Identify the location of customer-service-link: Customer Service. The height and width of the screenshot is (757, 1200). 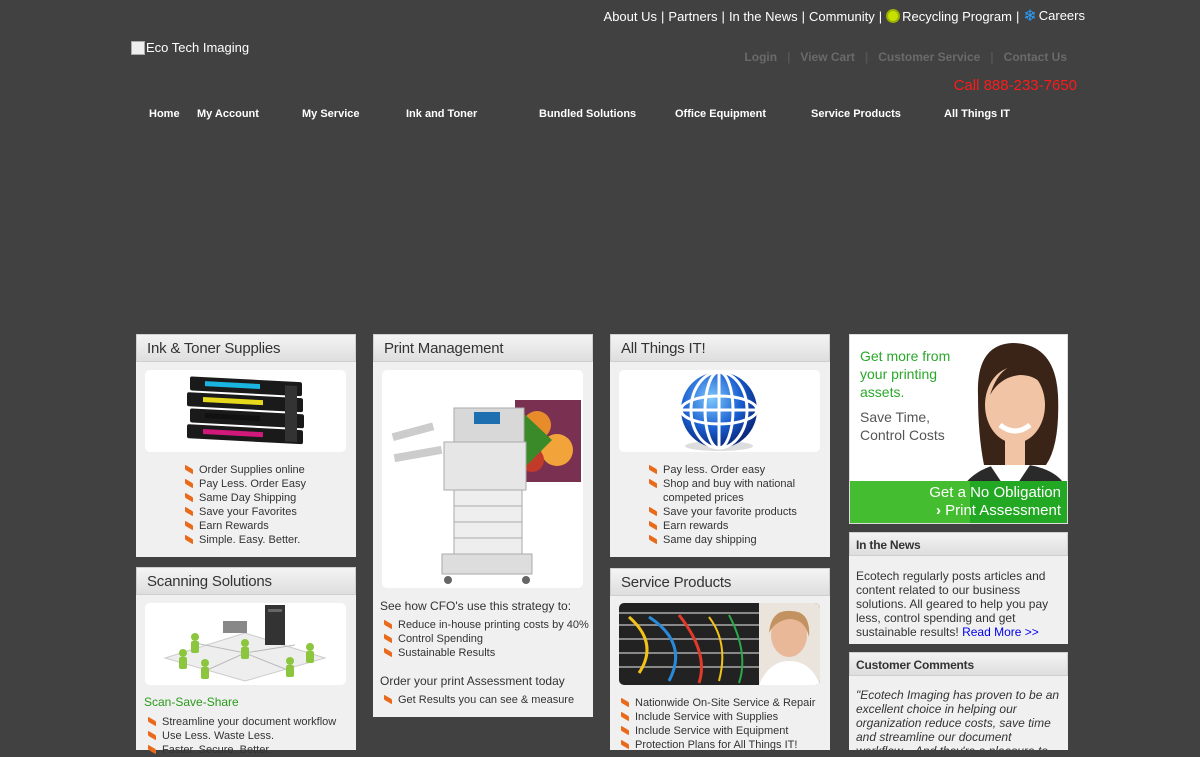
(929, 57).